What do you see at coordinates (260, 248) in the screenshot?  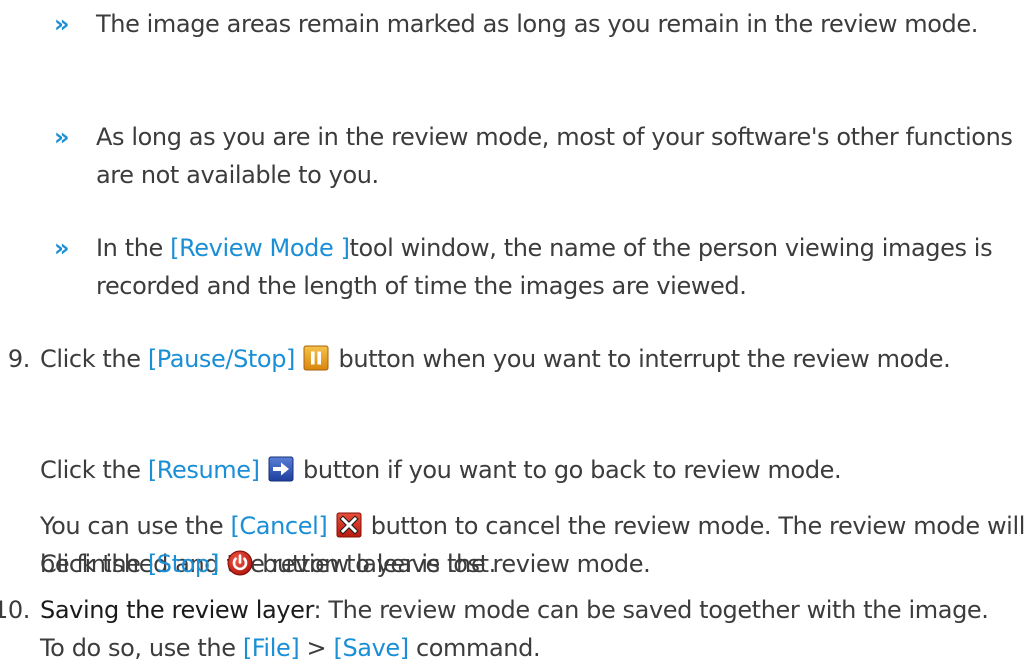 I see `review-mode-link: [Review Mode ]` at bounding box center [260, 248].